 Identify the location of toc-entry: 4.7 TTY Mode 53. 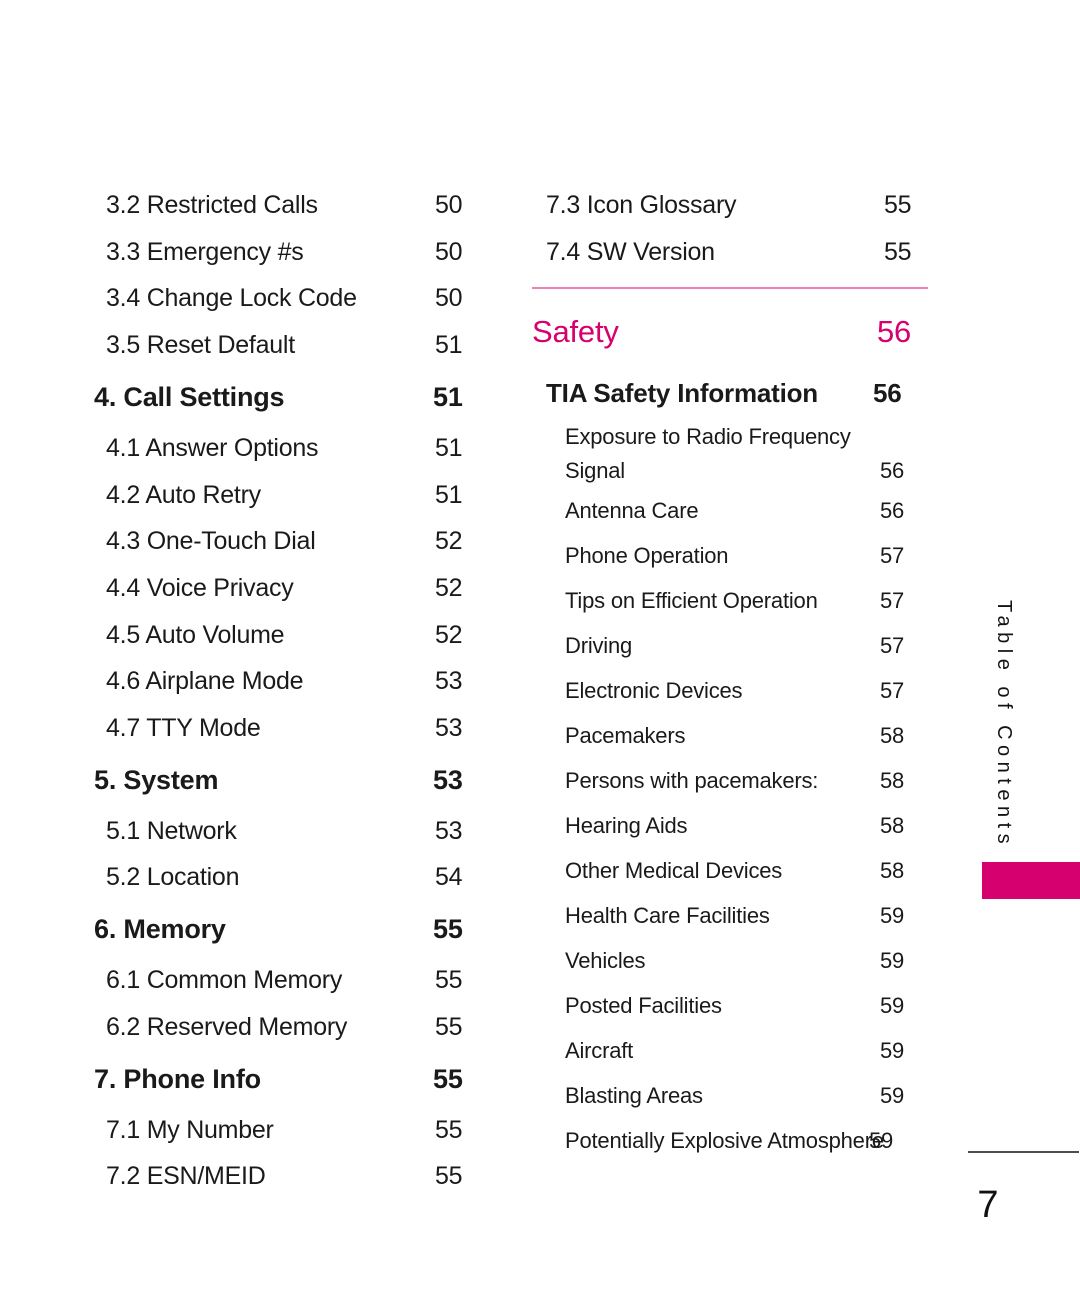
(289, 728).